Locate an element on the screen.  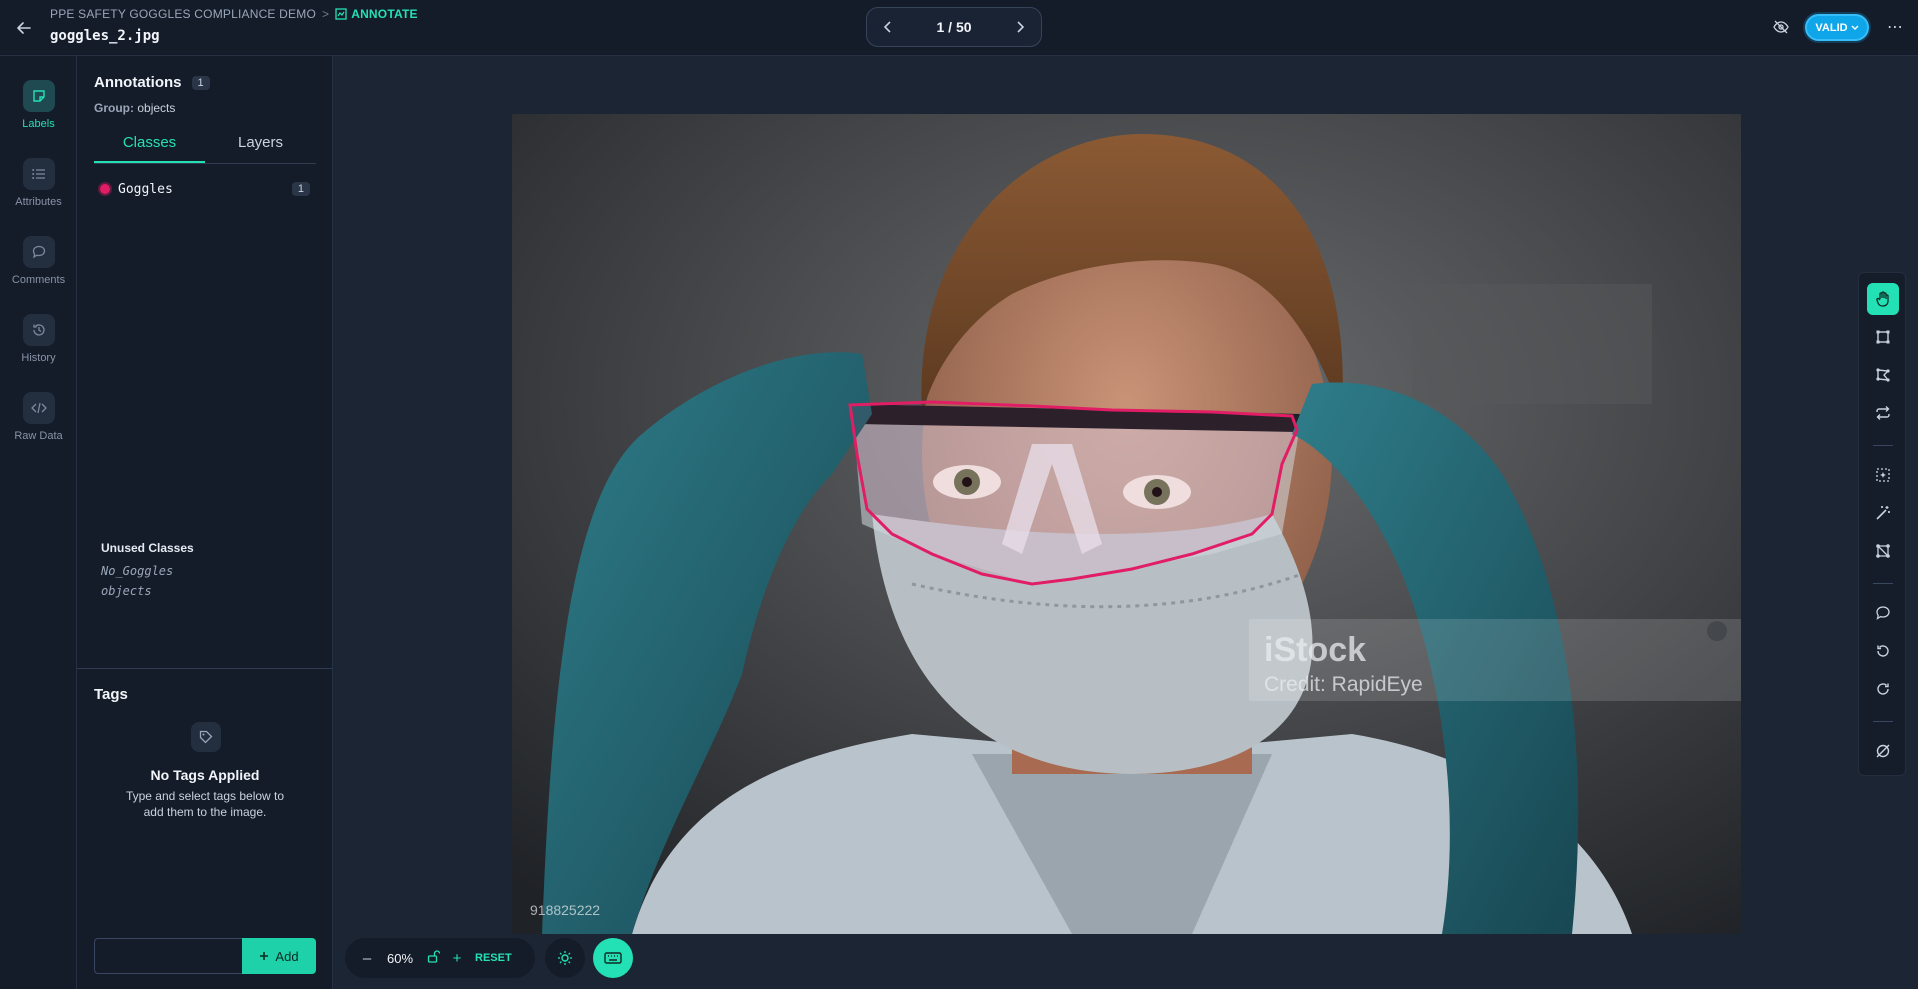
reset-zoom-button: RESET is located at coordinates (493, 958).